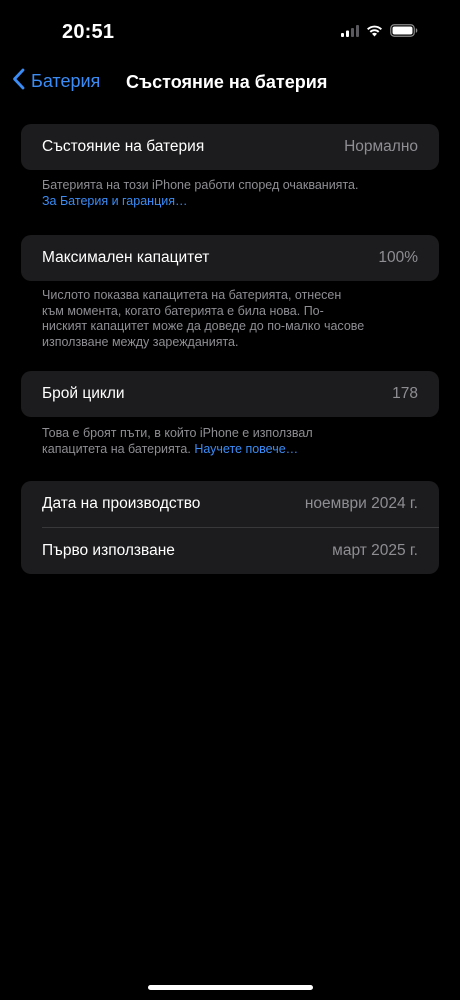 This screenshot has height=1000, width=460. Describe the element at coordinates (375, 550) in the screenshot. I see `first-use-value: март 2025 г.` at that location.